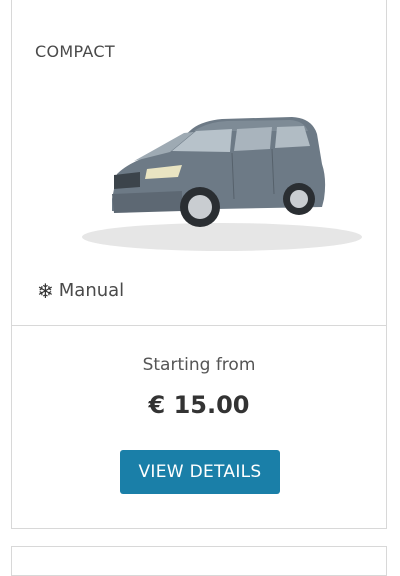  I want to click on view-details-button: VIEW DETAILS, so click(200, 472).